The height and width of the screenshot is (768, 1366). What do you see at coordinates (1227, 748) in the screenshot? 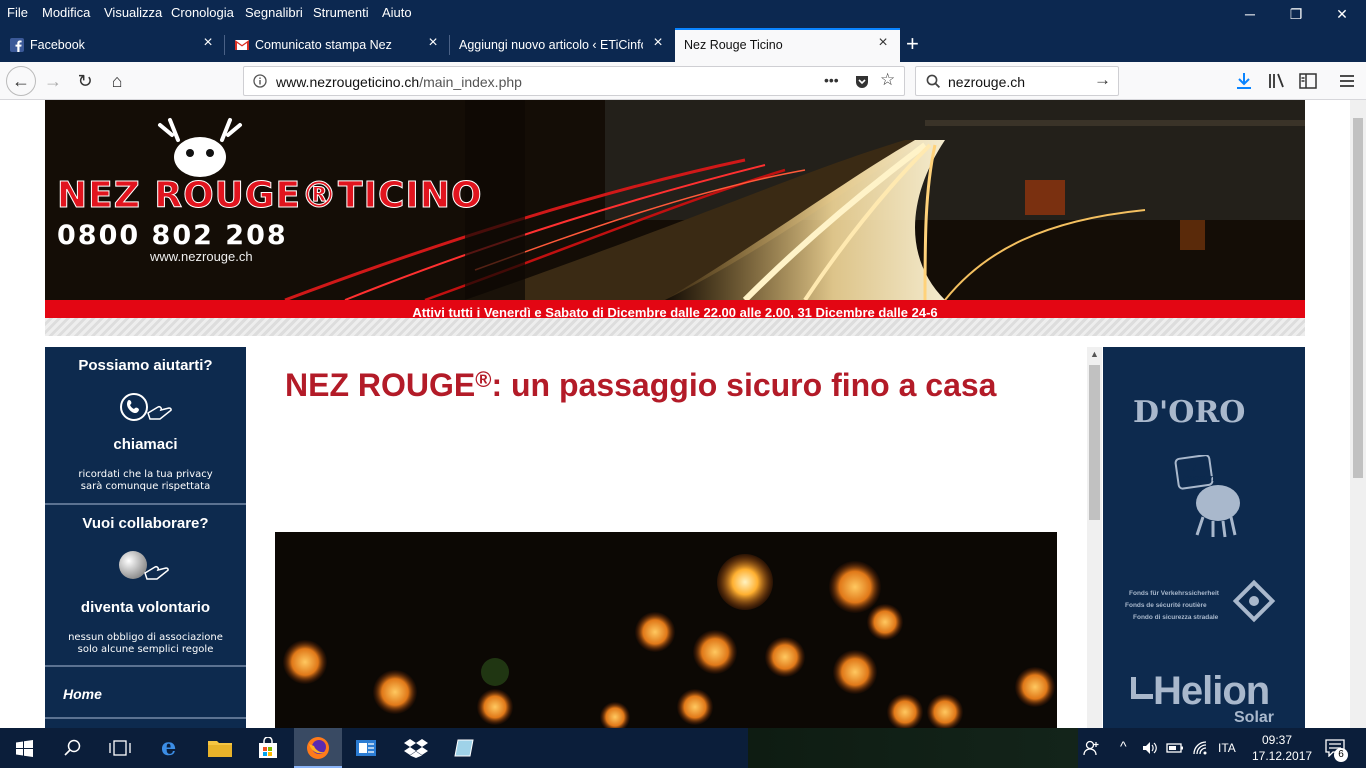
I see `input-language: ITA` at bounding box center [1227, 748].